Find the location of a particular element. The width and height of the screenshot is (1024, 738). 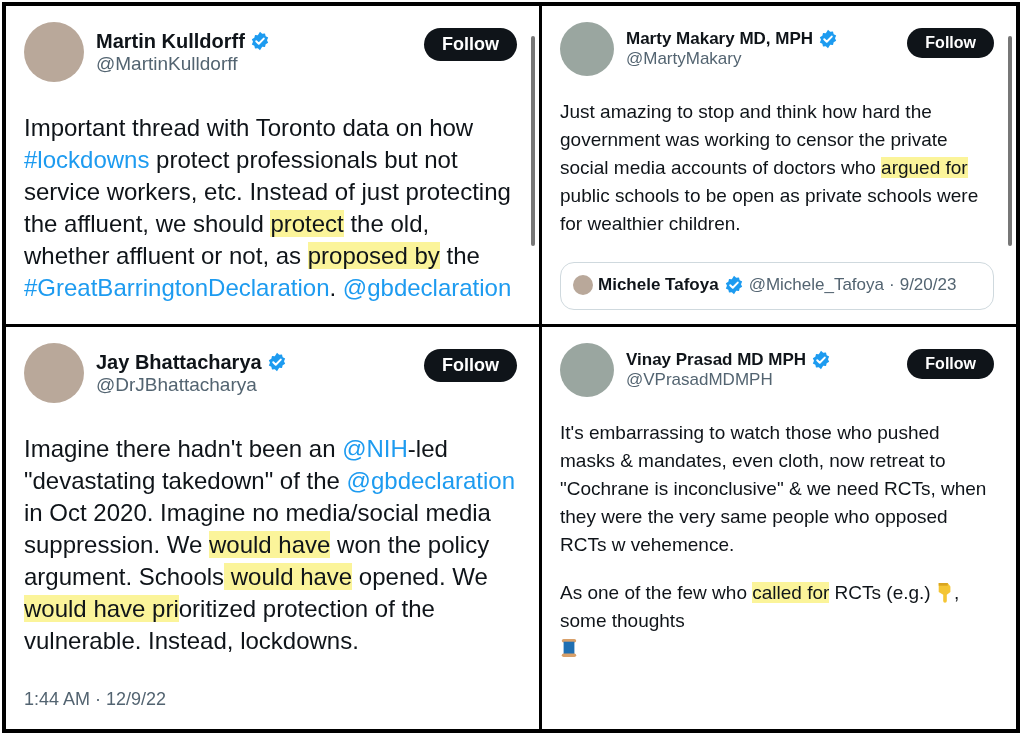

quote-date: 9/20/23 is located at coordinates (928, 285).